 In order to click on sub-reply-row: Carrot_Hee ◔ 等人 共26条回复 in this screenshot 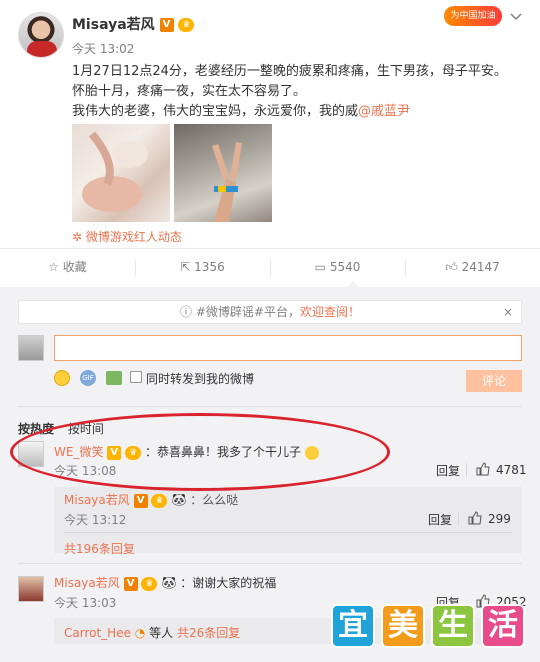, I will do `click(152, 632)`.